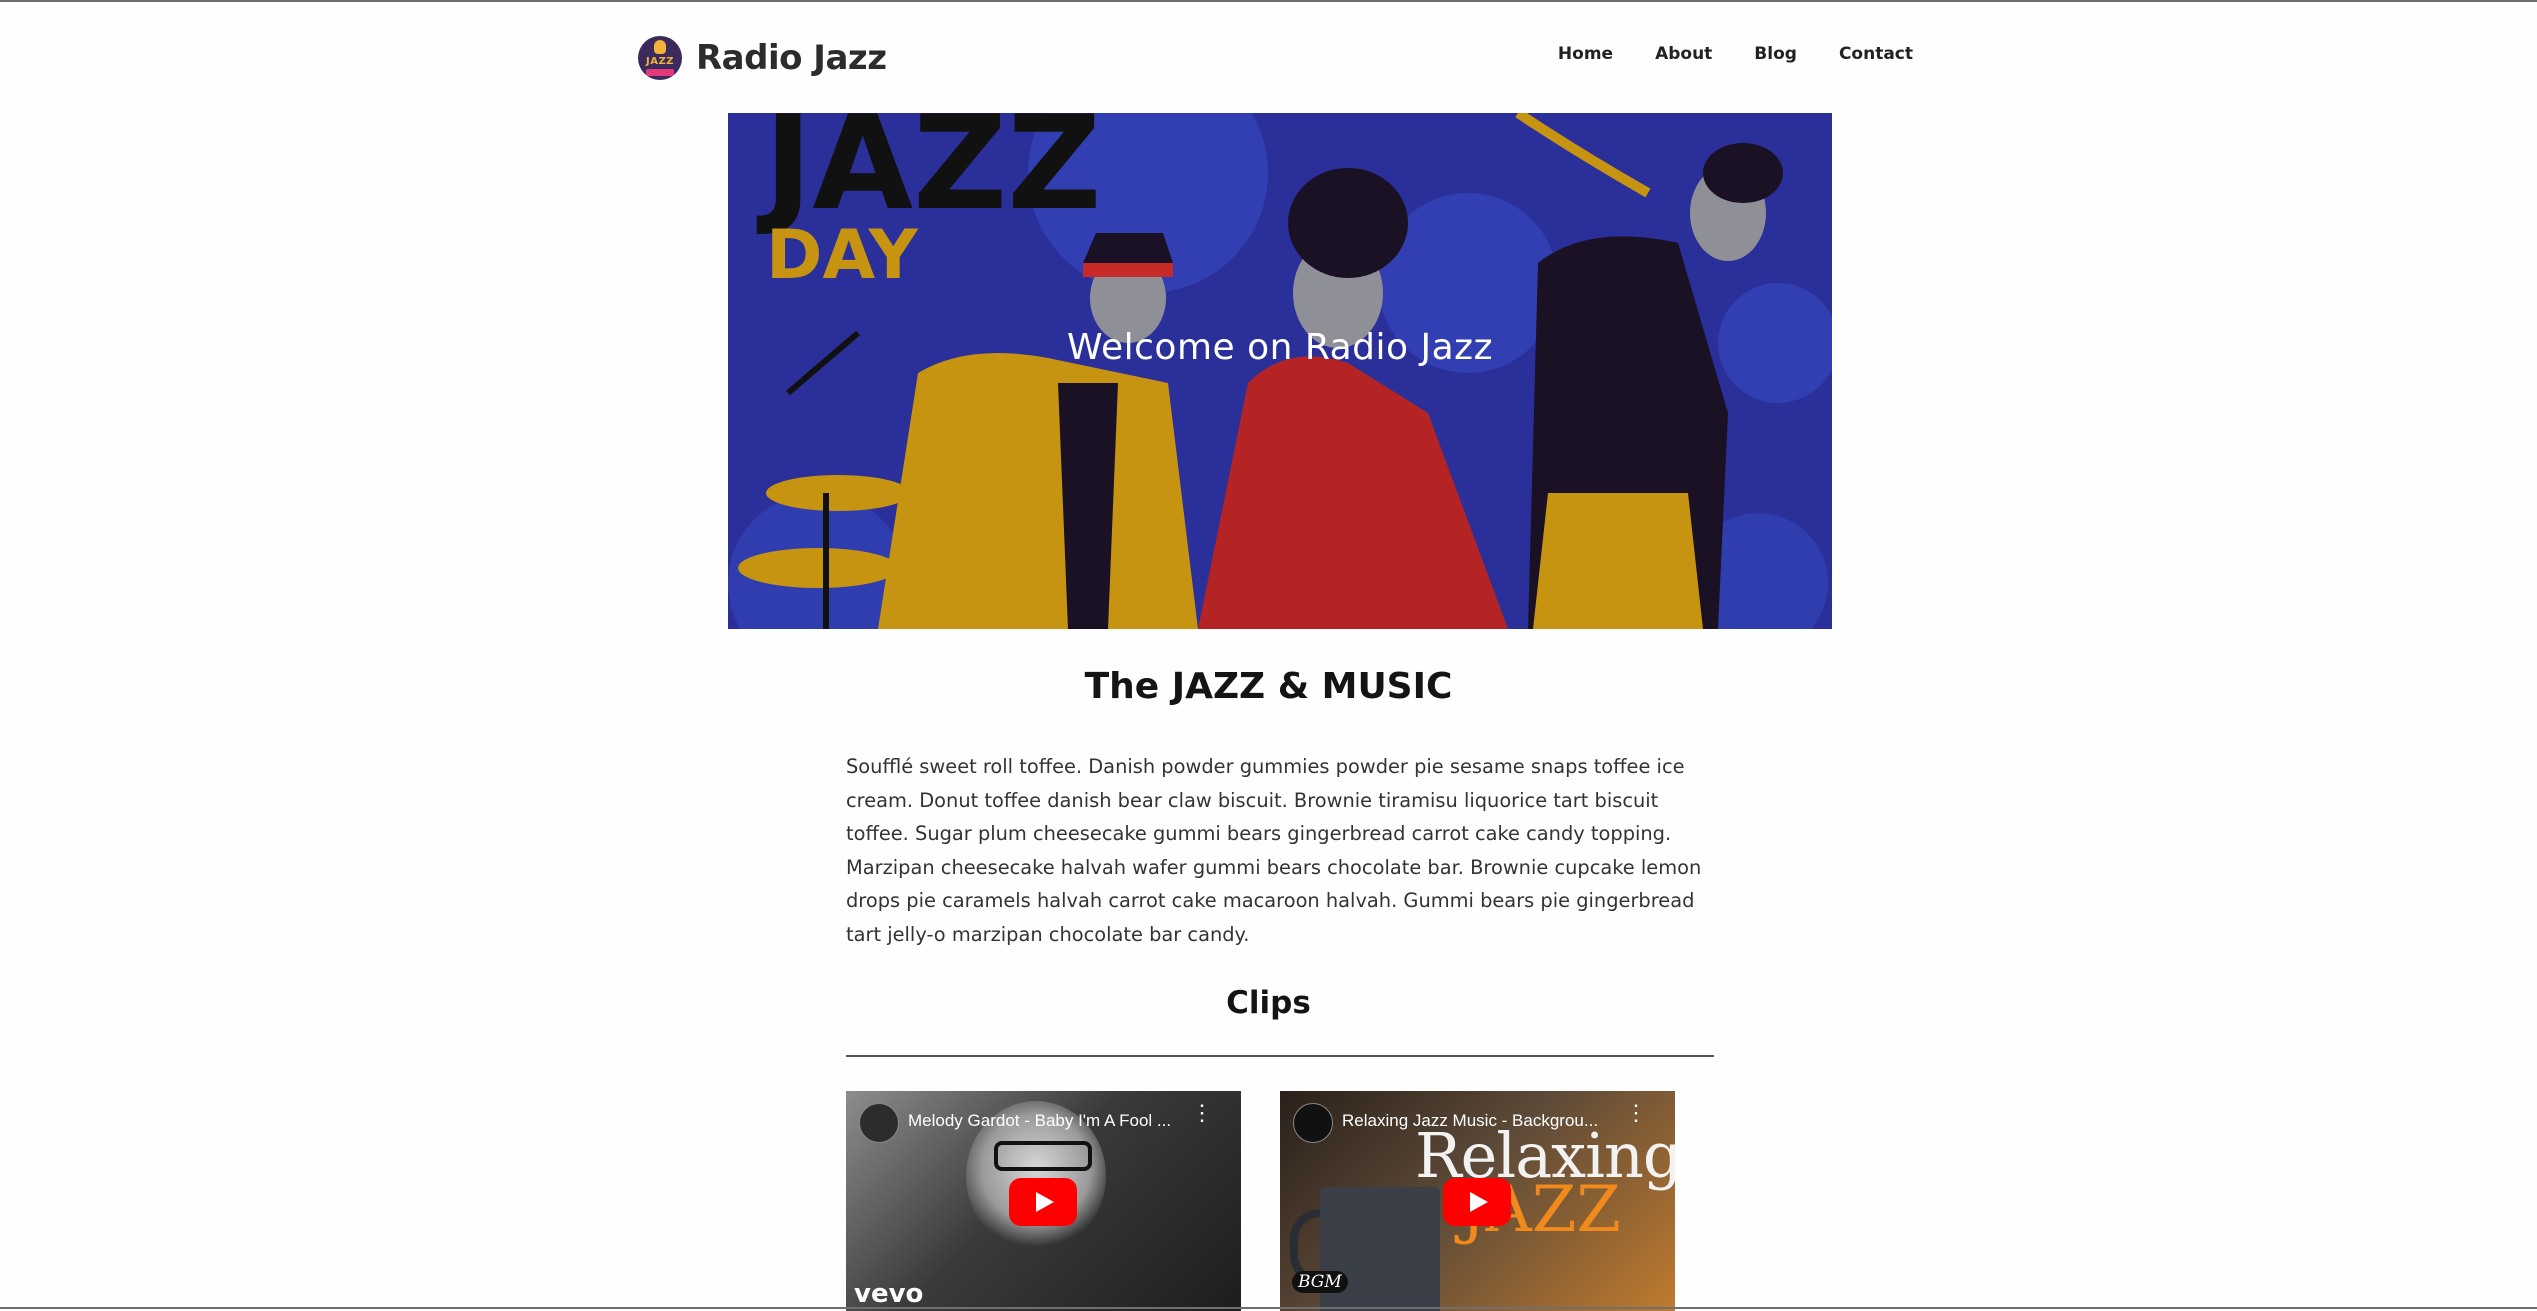  I want to click on clips-divider, so click(1280, 1056).